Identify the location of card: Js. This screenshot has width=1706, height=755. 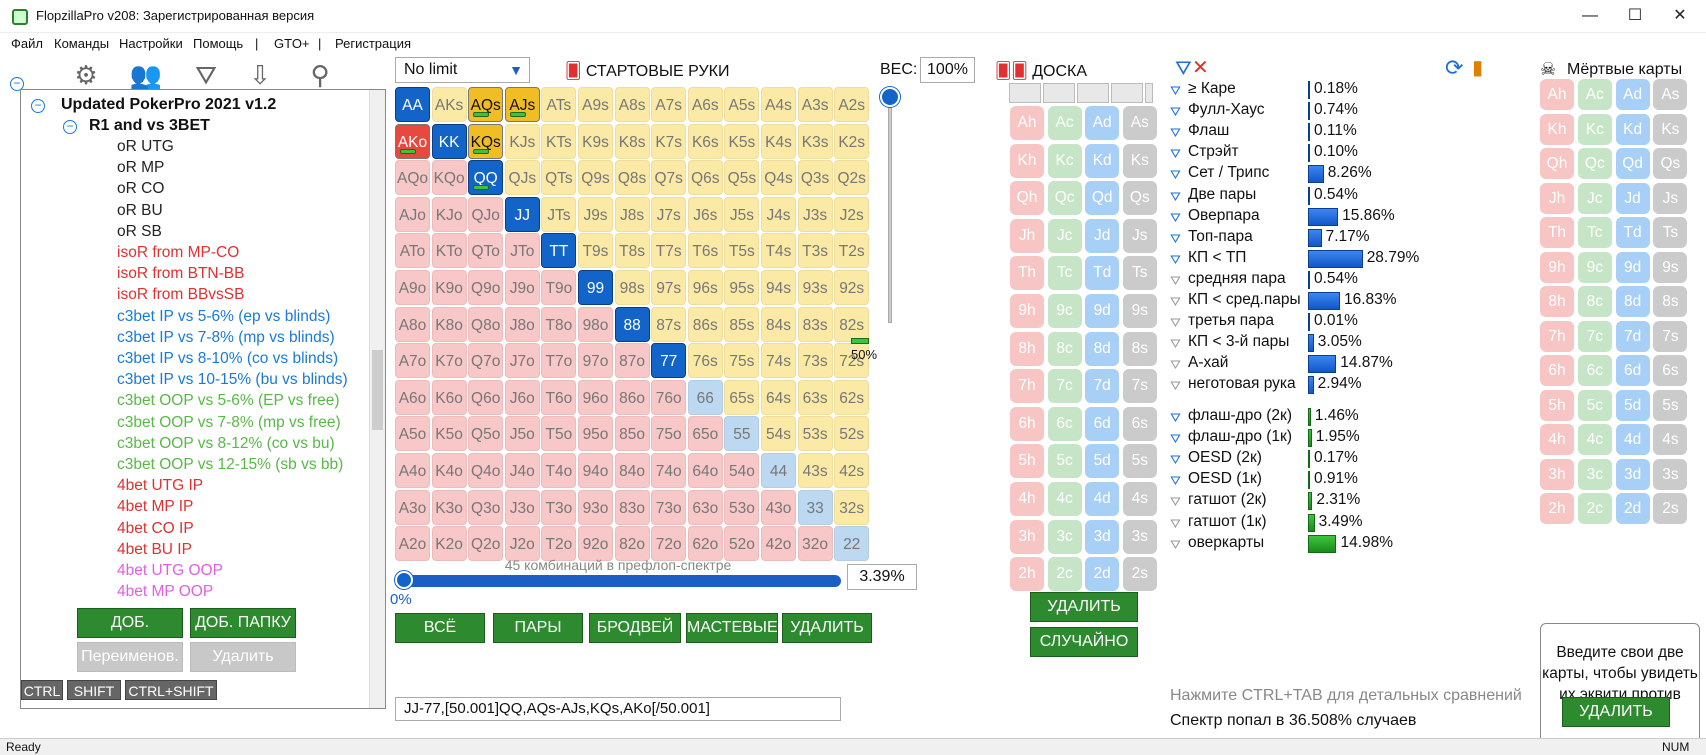
(1670, 198).